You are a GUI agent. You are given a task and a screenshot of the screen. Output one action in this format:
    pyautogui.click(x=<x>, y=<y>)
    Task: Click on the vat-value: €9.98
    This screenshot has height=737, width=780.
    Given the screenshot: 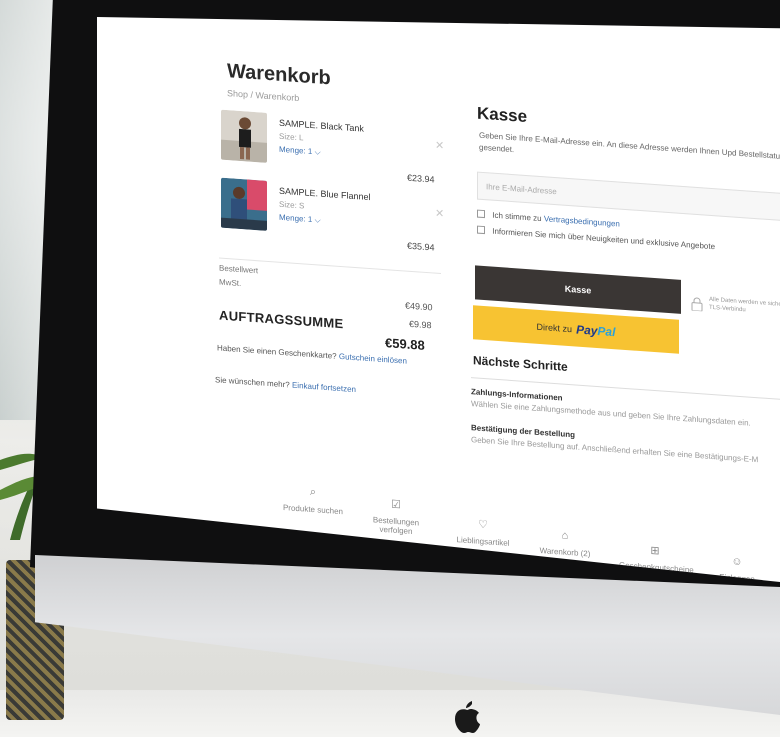 What is the action you would take?
    pyautogui.click(x=420, y=324)
    